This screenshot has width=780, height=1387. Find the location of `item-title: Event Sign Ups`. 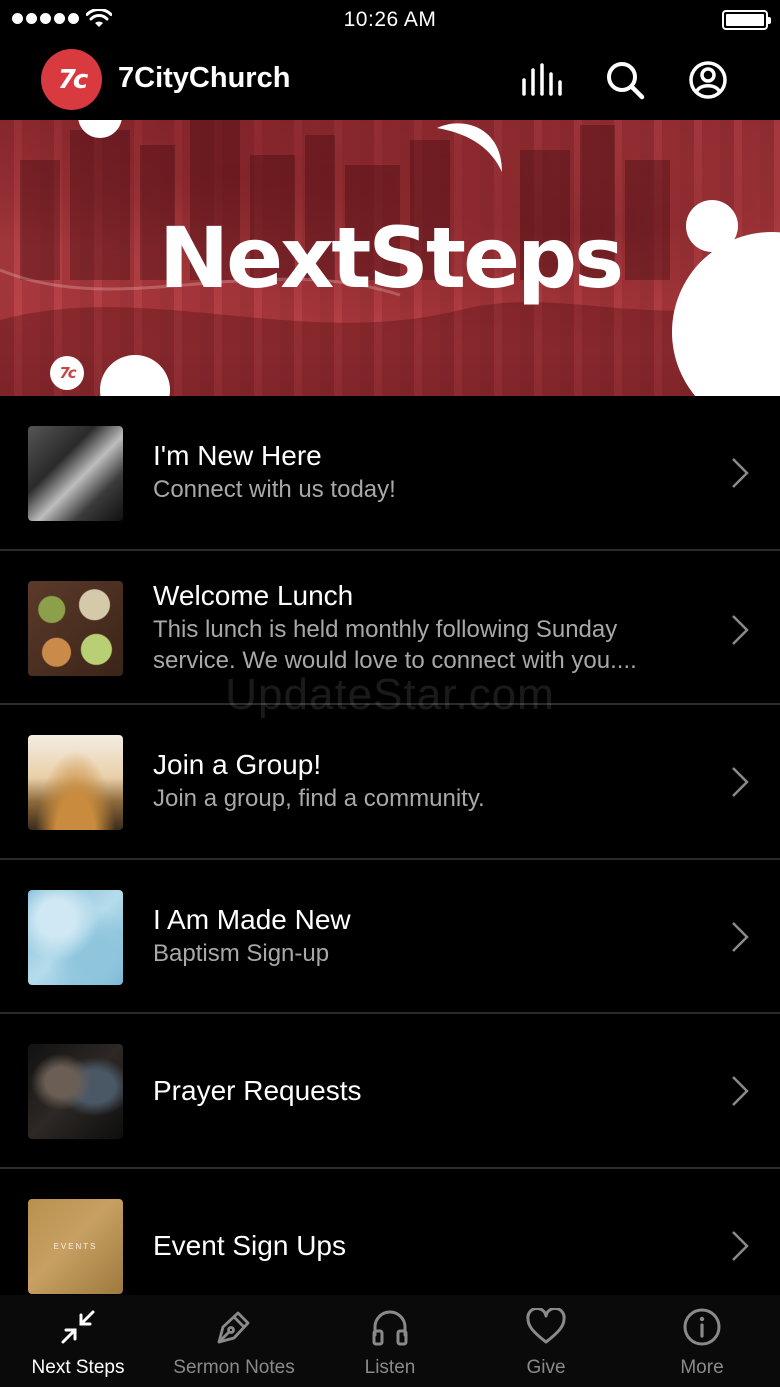

item-title: Event Sign Ups is located at coordinates (249, 1245).